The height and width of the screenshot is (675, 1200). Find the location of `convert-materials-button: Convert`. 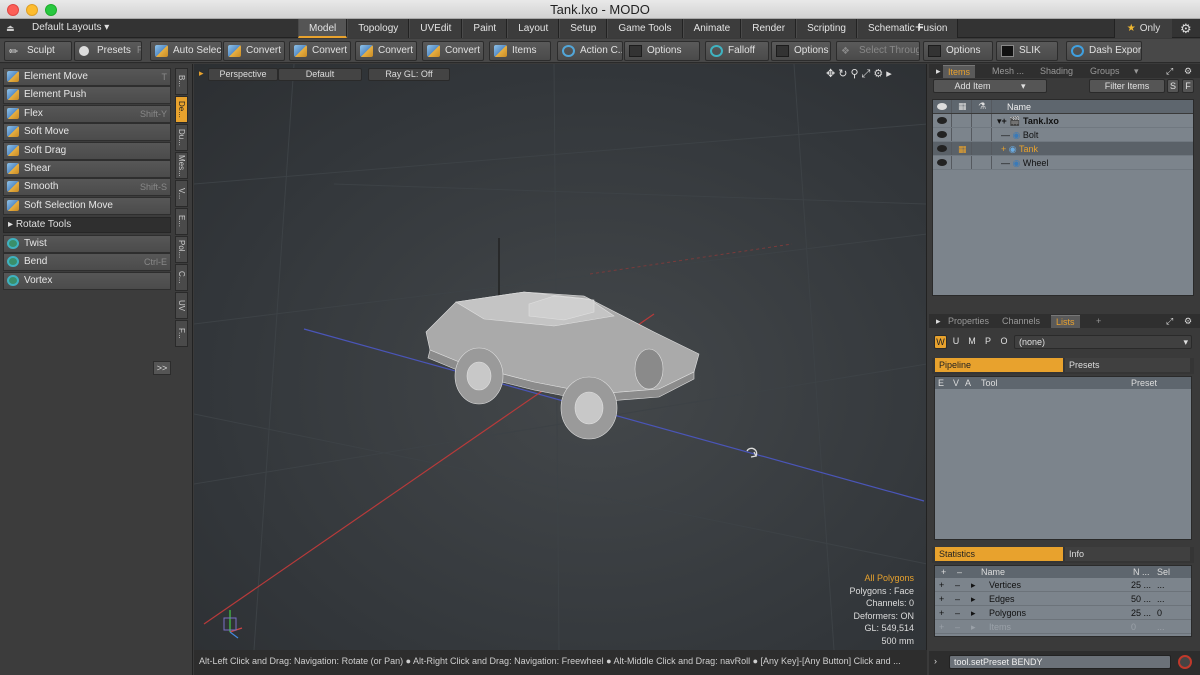

convert-materials-button: Convert is located at coordinates (453, 51).